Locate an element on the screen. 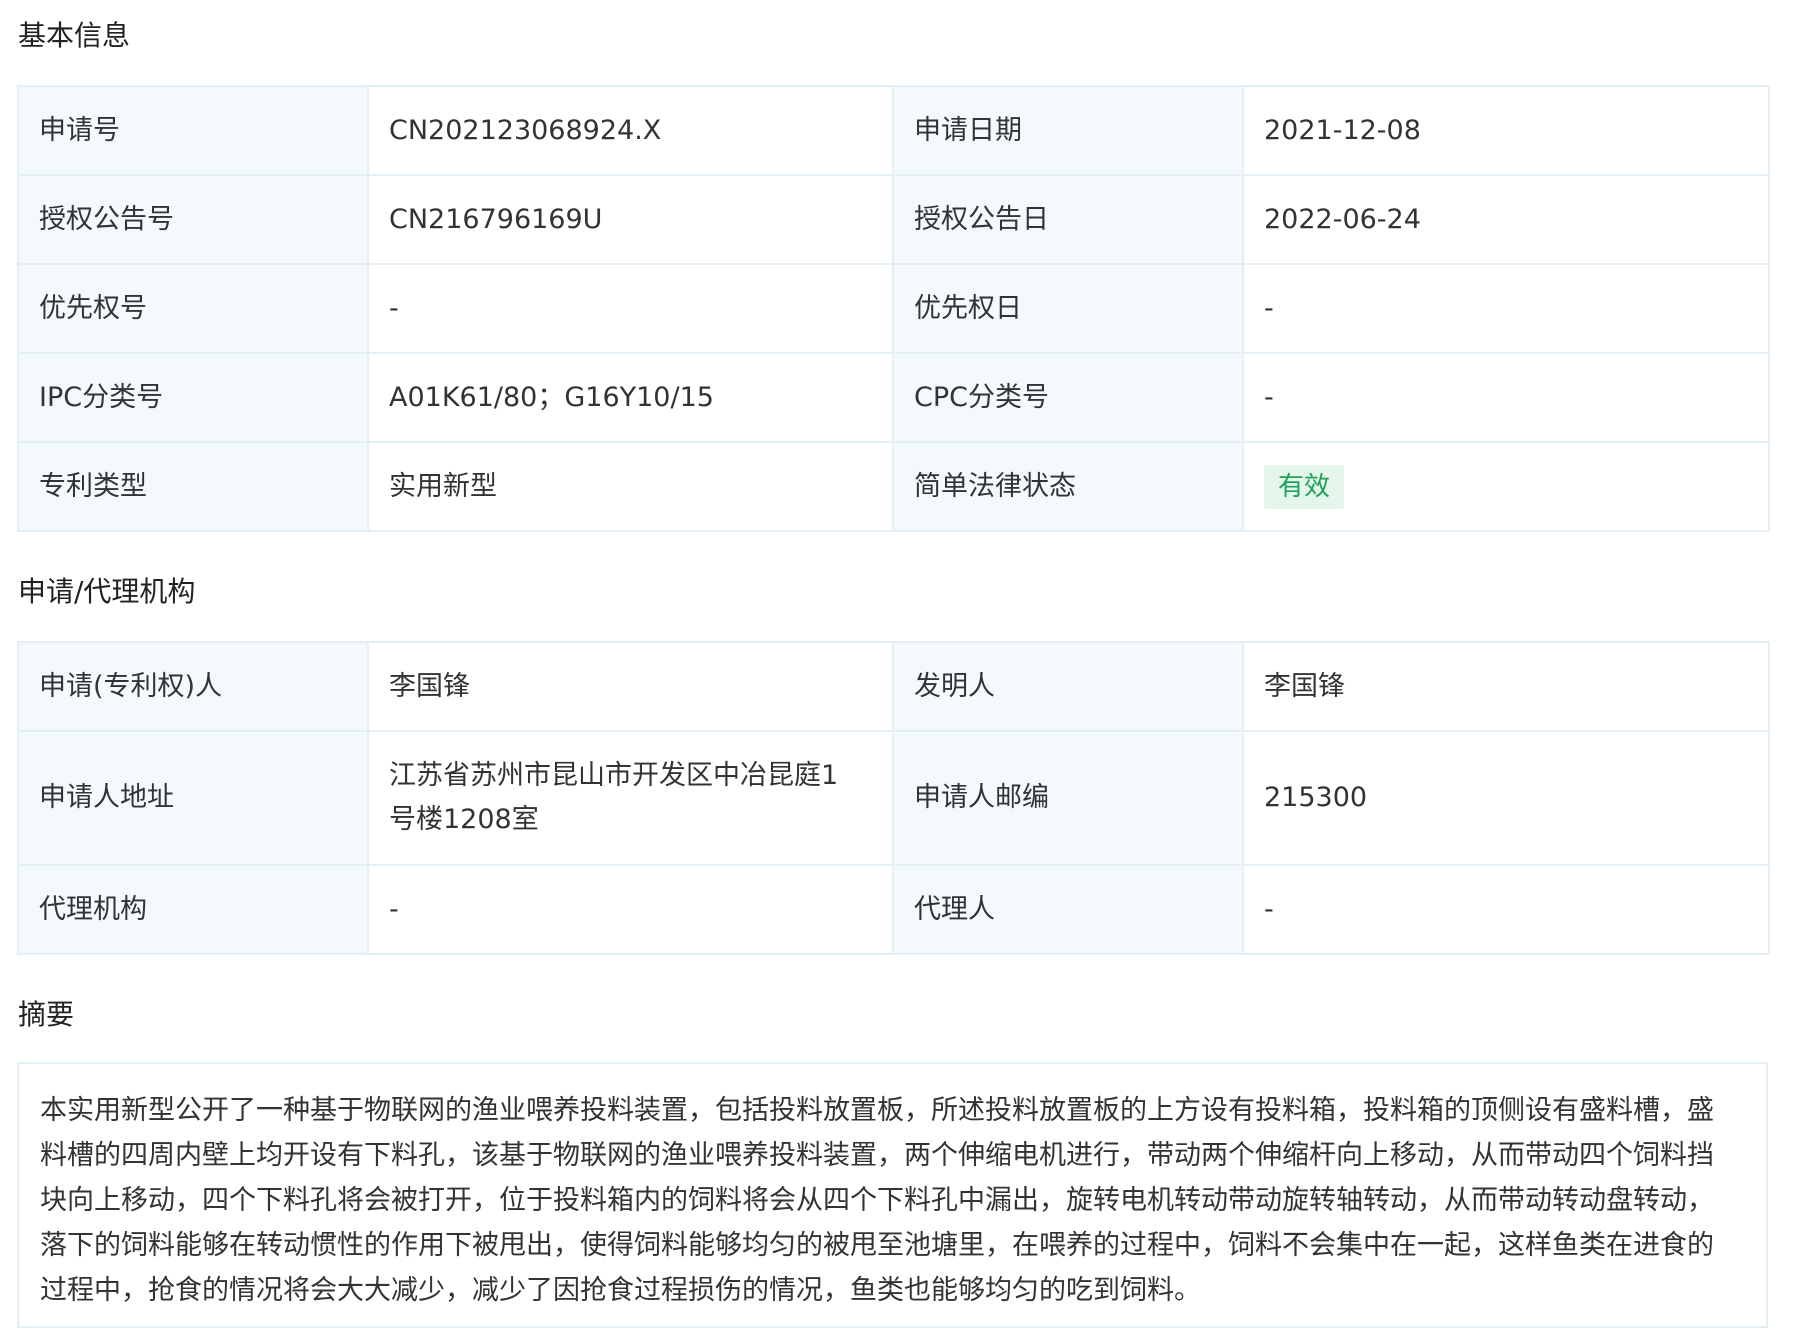 Image resolution: width=1793 pixels, height=1338 pixels. table-row: 申请(专利权)人 李国锋 发明人 李国锋 is located at coordinates (893, 686).